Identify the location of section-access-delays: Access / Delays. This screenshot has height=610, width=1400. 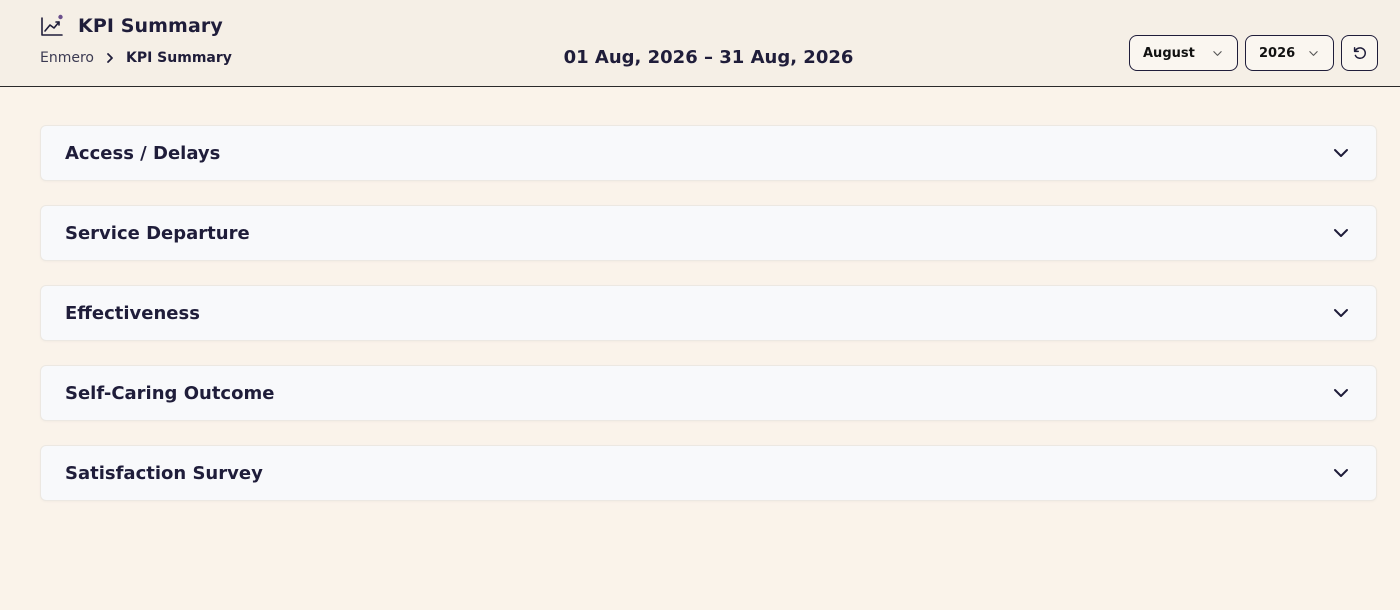
(708, 153).